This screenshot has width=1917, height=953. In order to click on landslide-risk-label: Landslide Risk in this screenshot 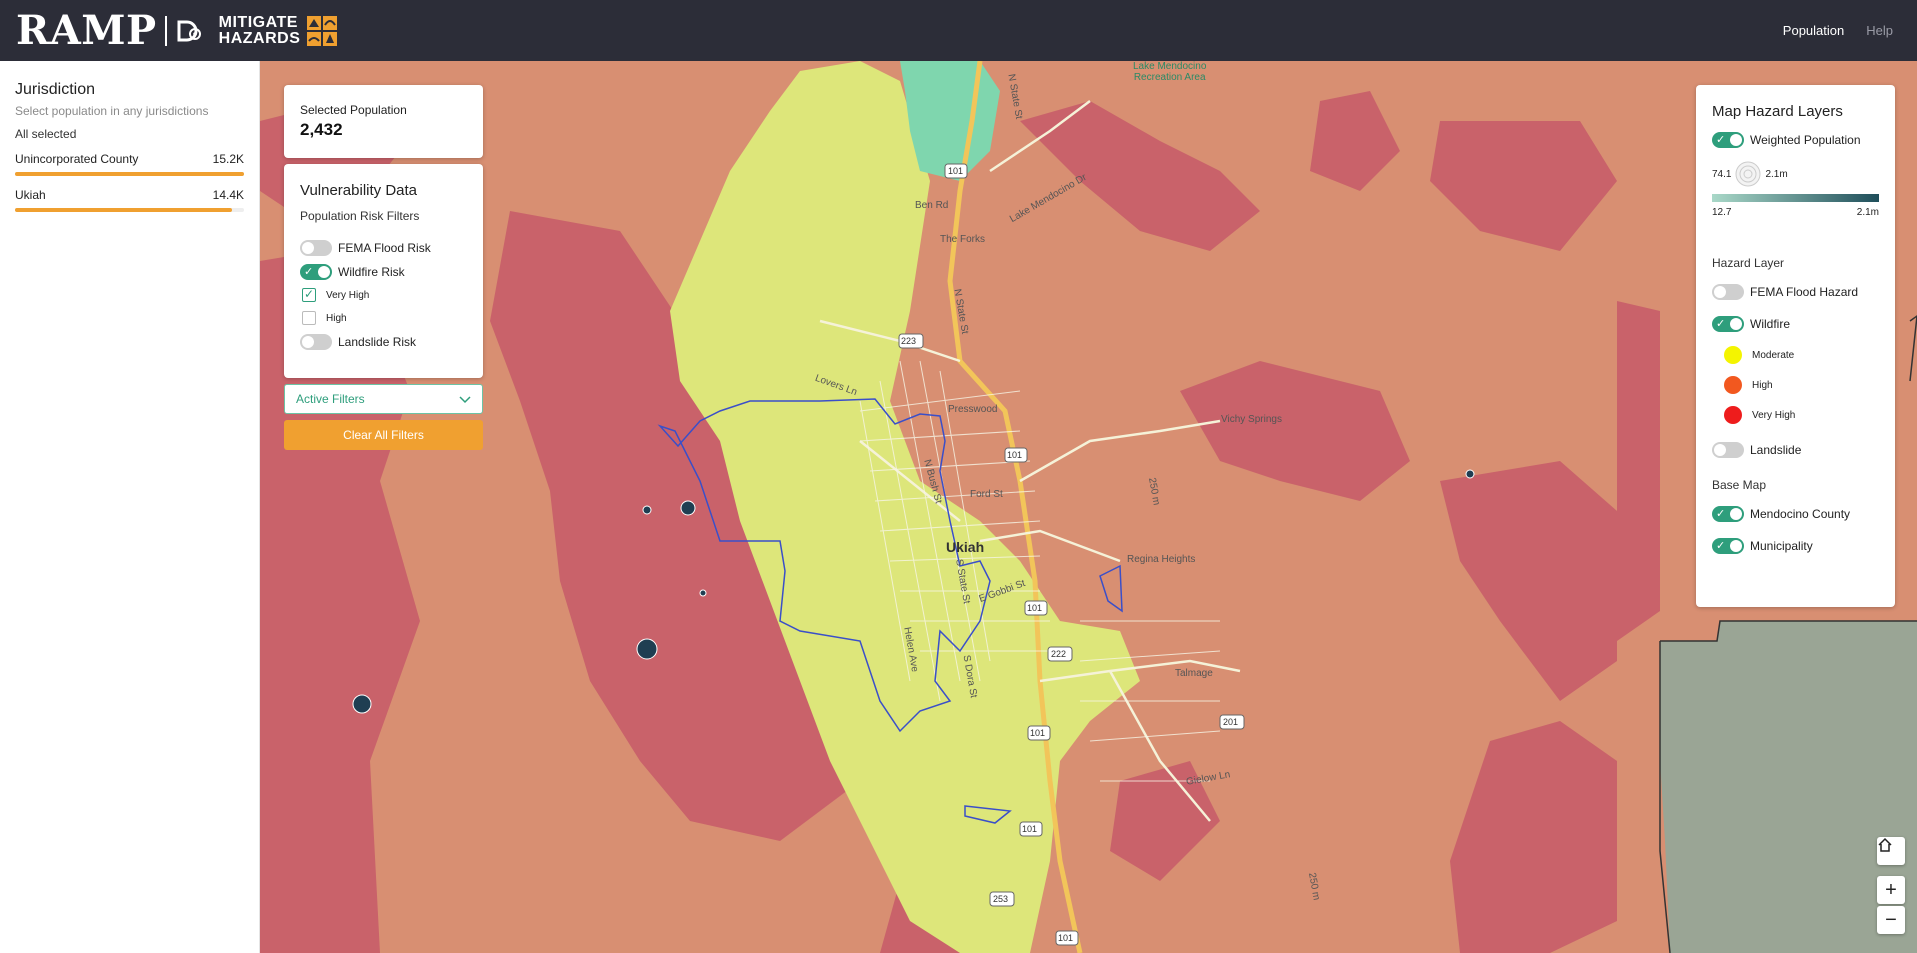, I will do `click(377, 342)`.